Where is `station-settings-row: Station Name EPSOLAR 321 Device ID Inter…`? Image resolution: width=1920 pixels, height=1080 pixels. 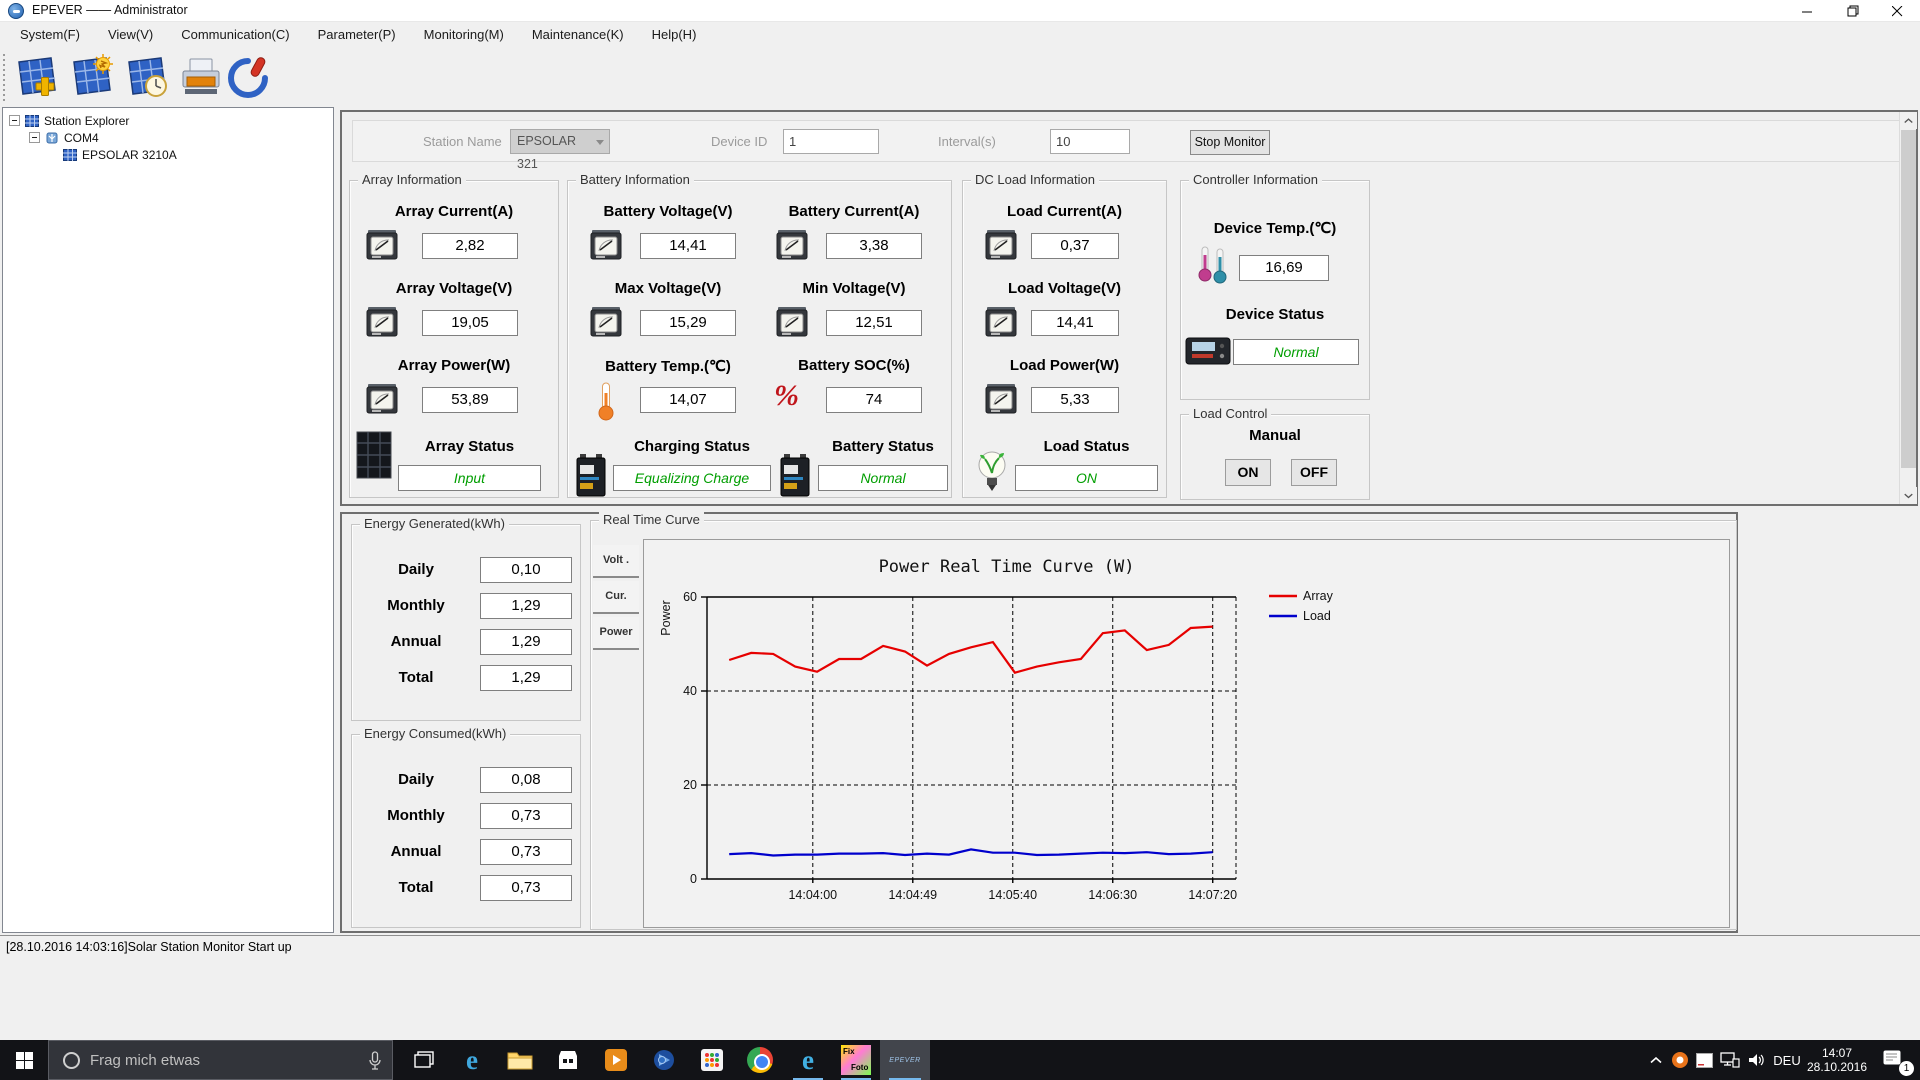 station-settings-row: Station Name EPSOLAR 321 Device ID Inter… is located at coordinates (1126, 145).